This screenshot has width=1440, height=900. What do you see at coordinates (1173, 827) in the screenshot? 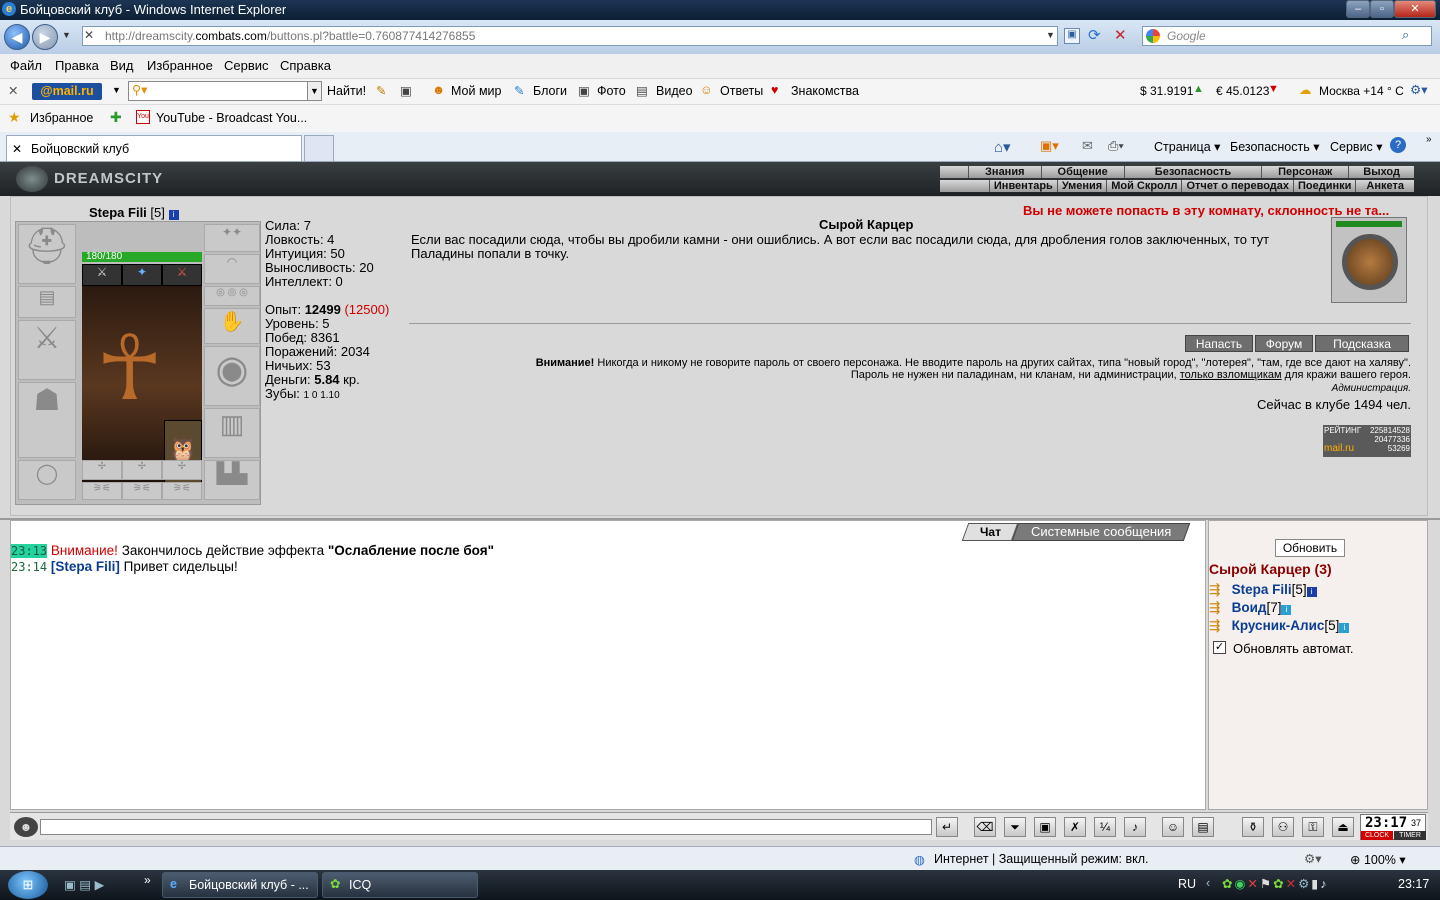
I see `smiles-icon: ☺` at bounding box center [1173, 827].